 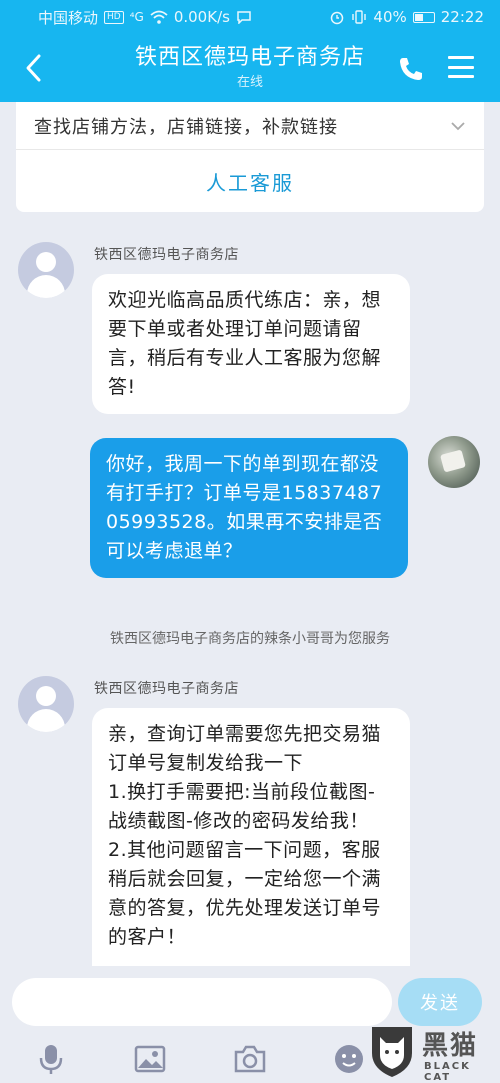 I want to click on send-button: 发送, so click(x=440, y=1002).